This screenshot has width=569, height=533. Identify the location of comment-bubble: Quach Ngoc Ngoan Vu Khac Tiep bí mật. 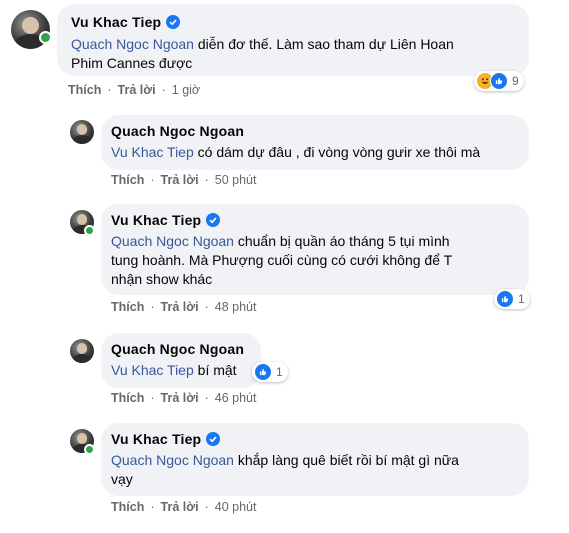
(181, 360).